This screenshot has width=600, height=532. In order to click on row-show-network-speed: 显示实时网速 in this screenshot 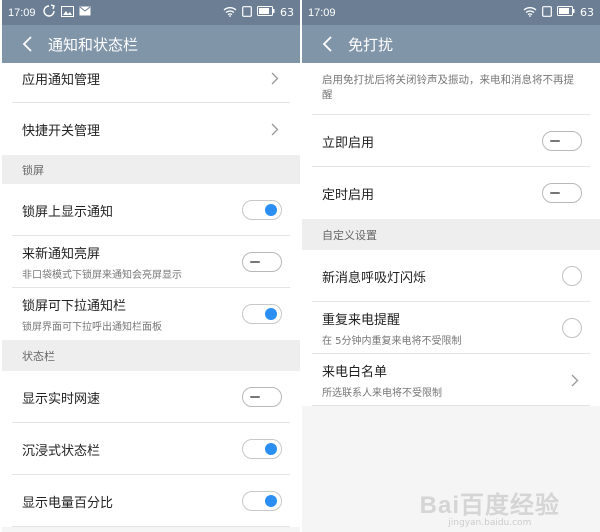, I will do `click(151, 397)`.